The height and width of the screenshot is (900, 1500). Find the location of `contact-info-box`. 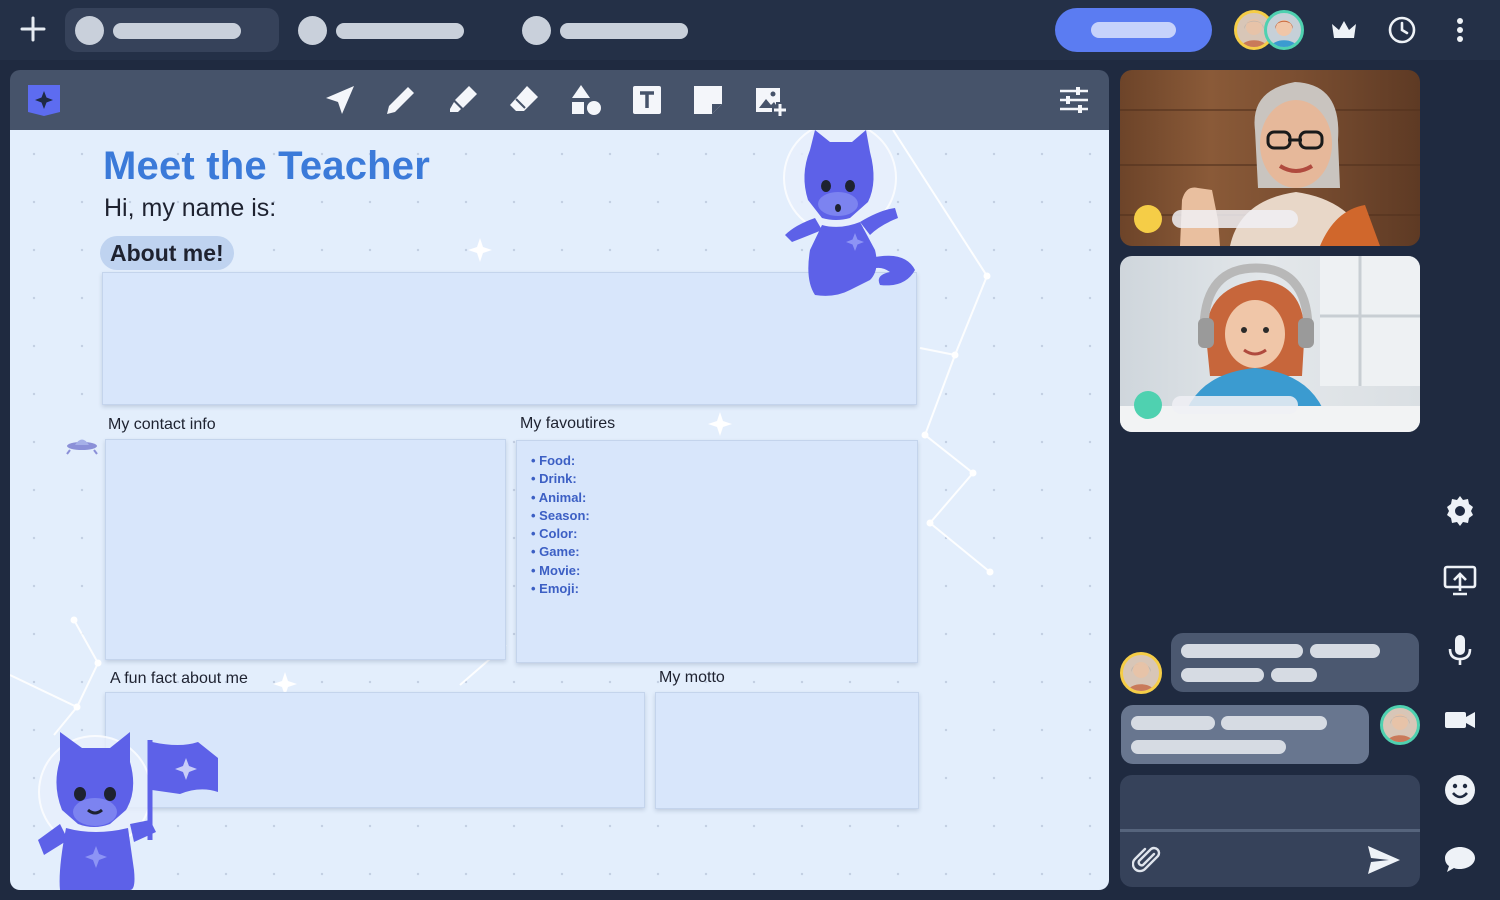

contact-info-box is located at coordinates (305, 549).